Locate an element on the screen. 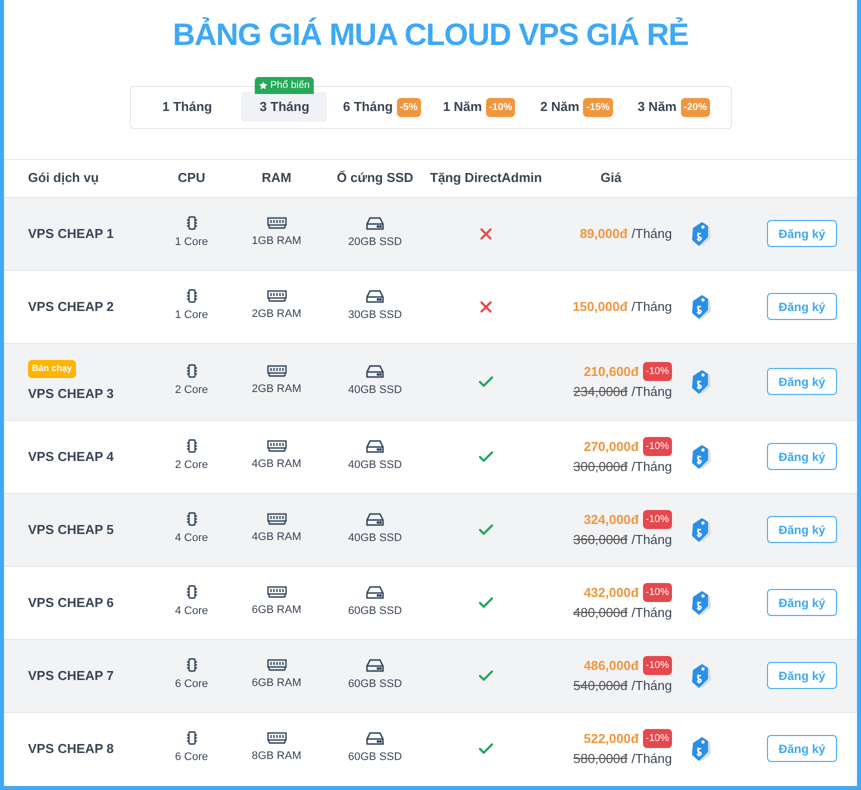  ssd-value: 20GB SSD is located at coordinates (375, 242).